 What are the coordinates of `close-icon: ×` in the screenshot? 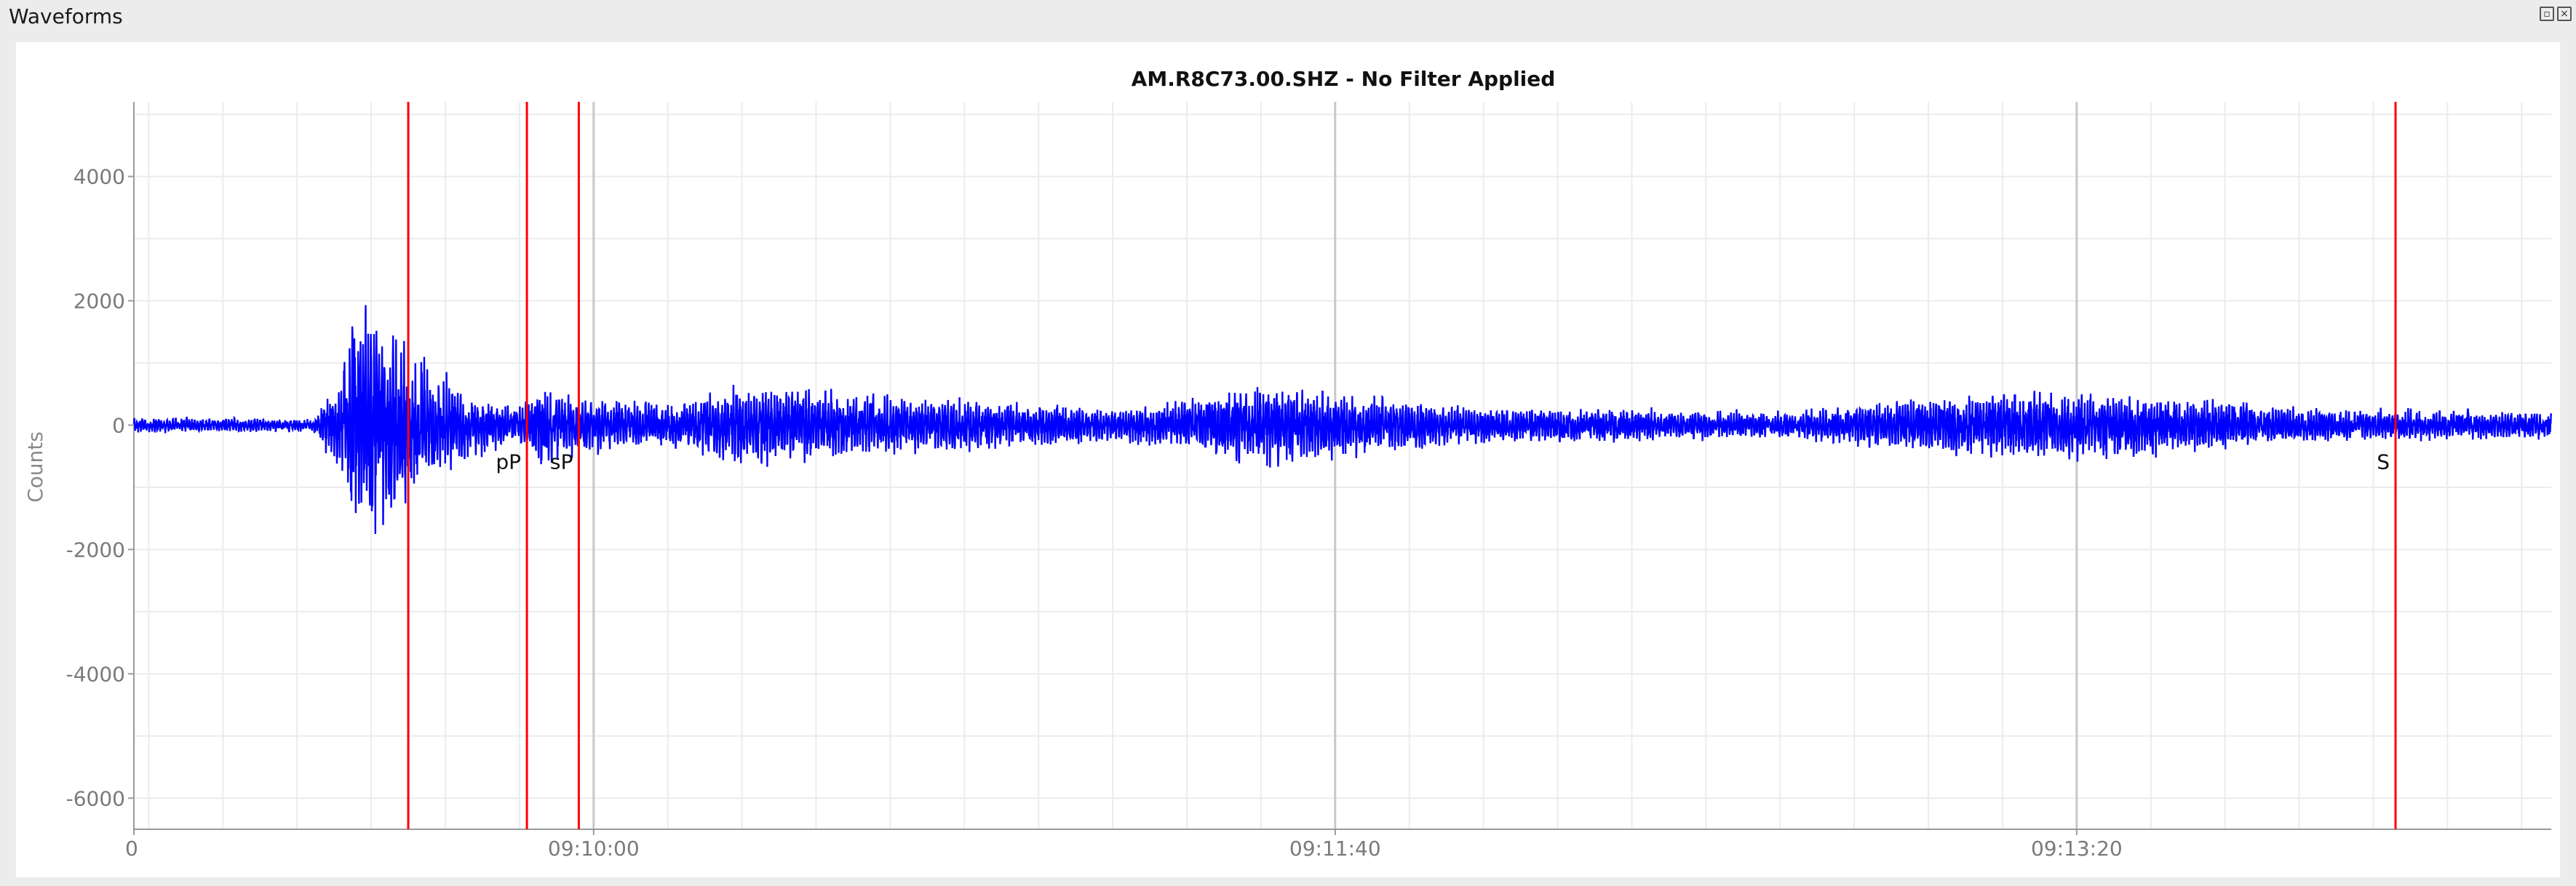 It's located at (2564, 14).